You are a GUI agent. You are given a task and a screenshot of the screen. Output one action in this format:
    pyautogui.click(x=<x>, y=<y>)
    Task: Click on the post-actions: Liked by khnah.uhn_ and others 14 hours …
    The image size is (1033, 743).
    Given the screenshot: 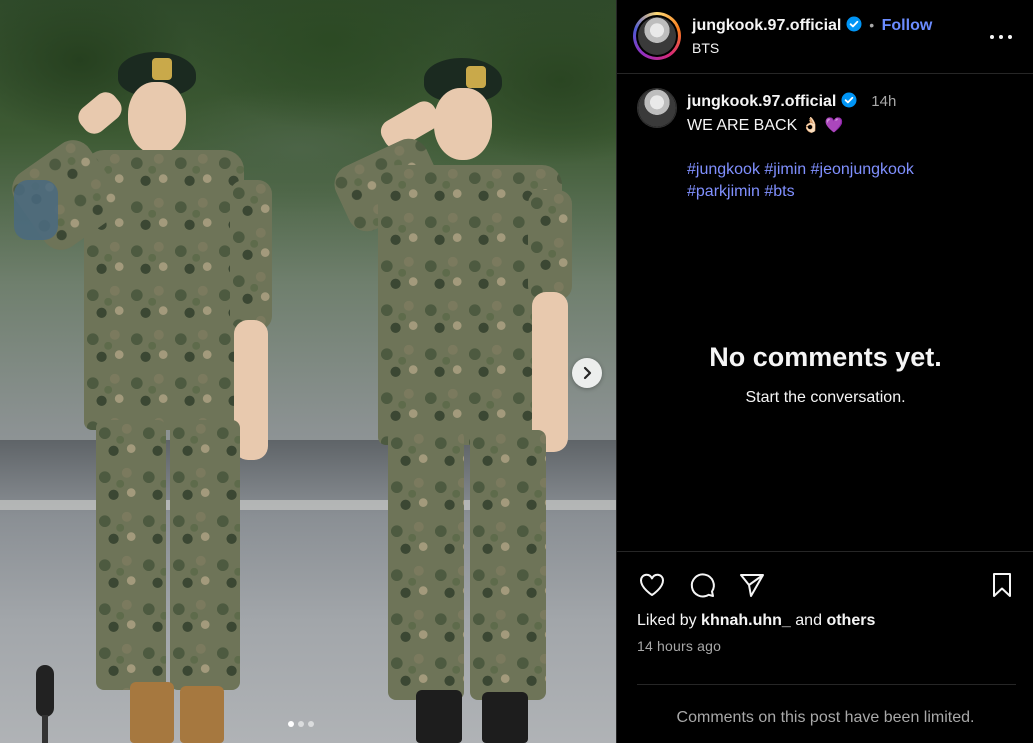 What is the action you would take?
    pyautogui.click(x=825, y=647)
    